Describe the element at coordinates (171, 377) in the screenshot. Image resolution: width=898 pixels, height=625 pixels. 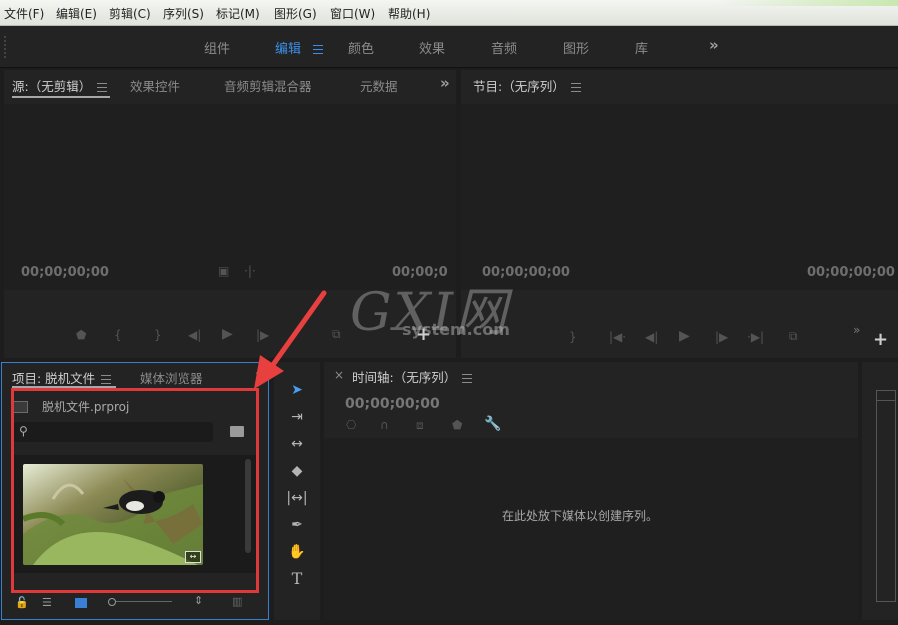
I see `tab-media-browser: 媒体浏览器` at that location.